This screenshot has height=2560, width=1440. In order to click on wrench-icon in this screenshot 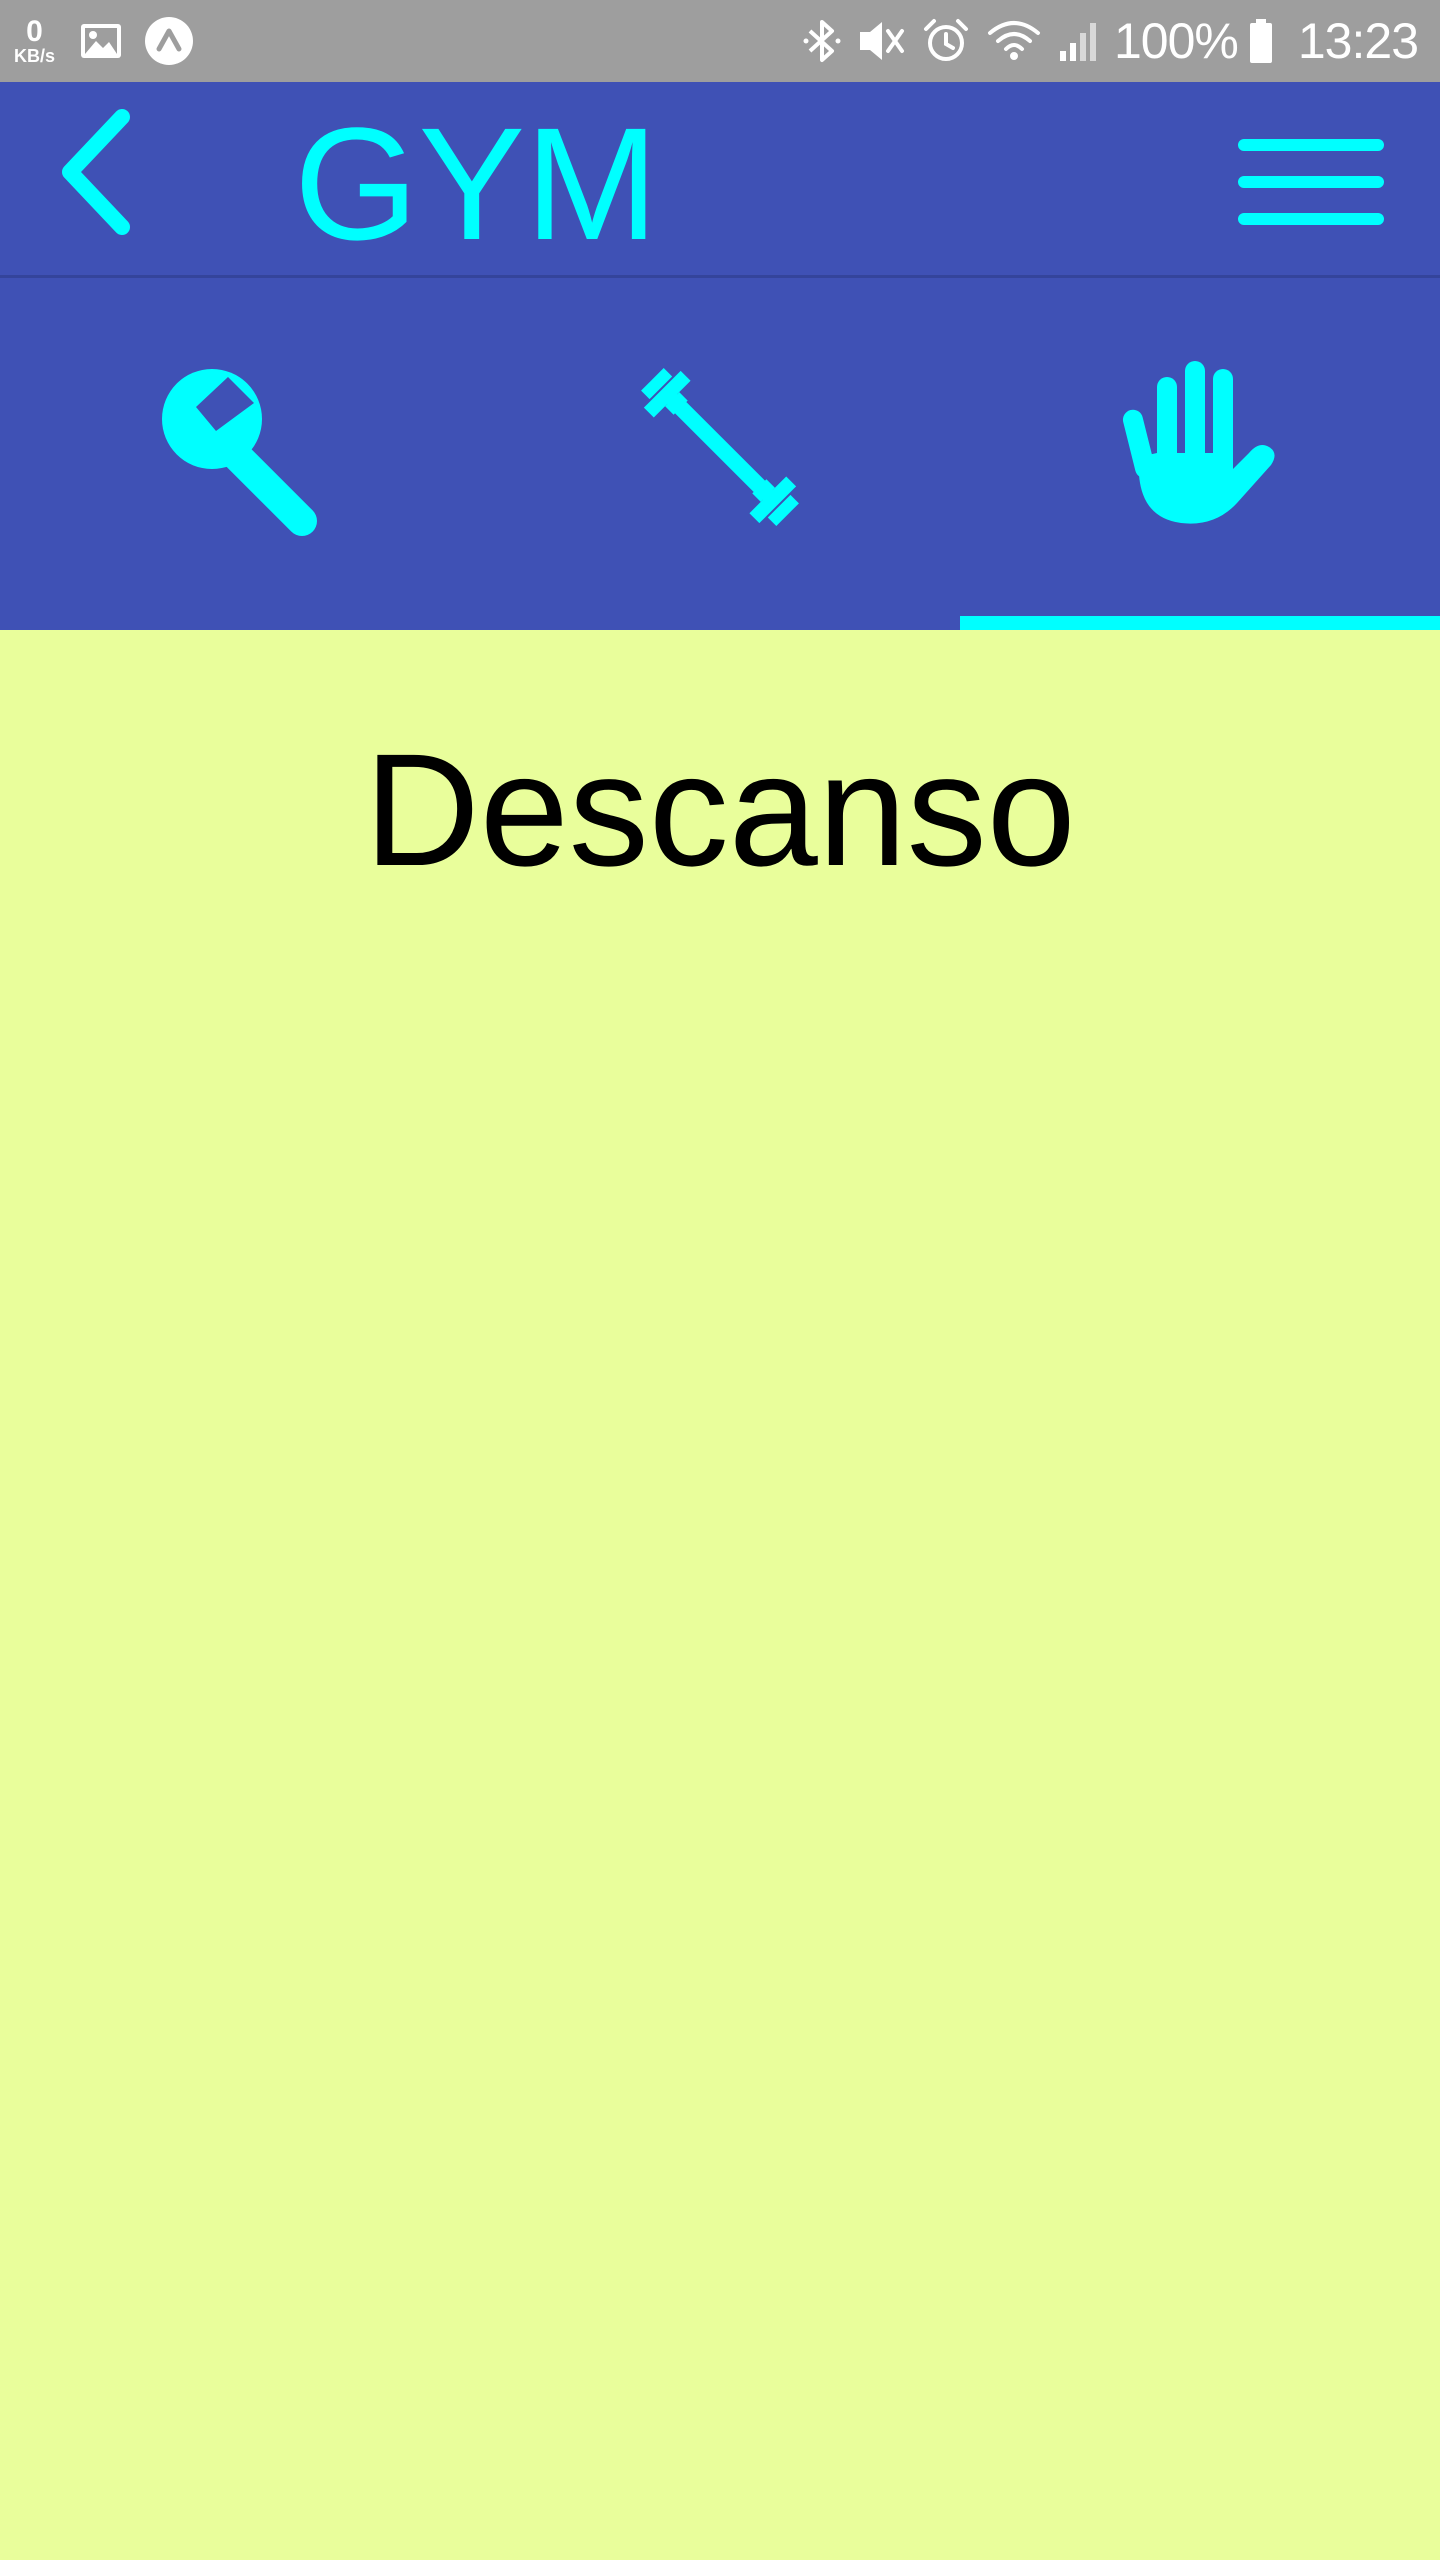, I will do `click(240, 447)`.